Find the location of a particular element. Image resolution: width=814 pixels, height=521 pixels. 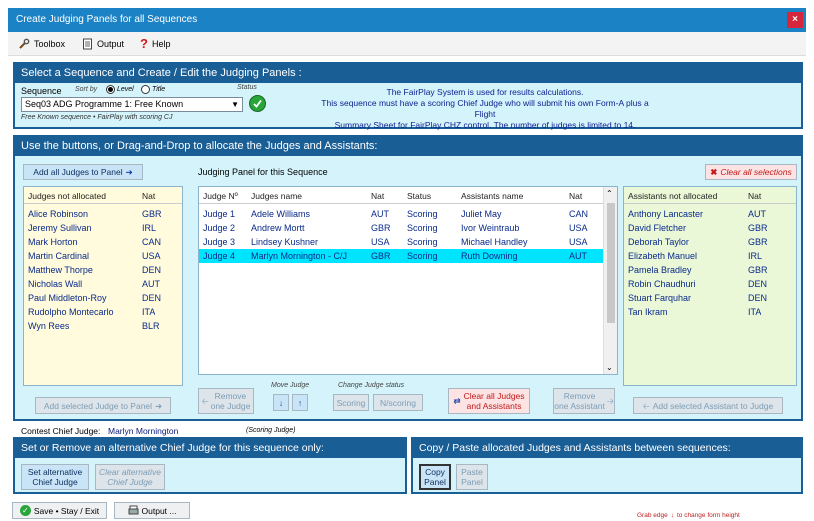

list-item: Stuart Farquhar DEN is located at coordinates (710, 298).